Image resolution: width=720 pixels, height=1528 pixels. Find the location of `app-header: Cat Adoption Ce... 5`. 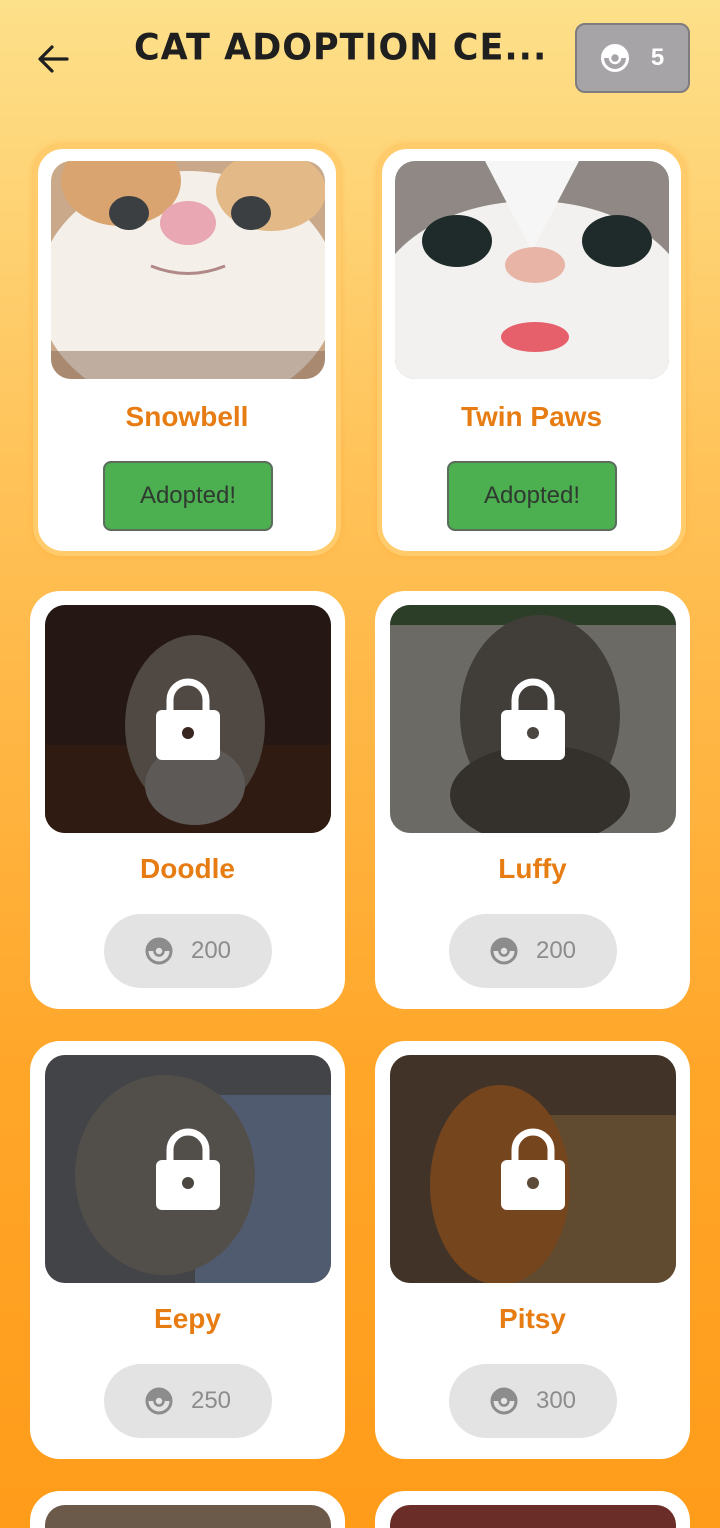

app-header: Cat Adoption Ce... 5 is located at coordinates (360, 60).